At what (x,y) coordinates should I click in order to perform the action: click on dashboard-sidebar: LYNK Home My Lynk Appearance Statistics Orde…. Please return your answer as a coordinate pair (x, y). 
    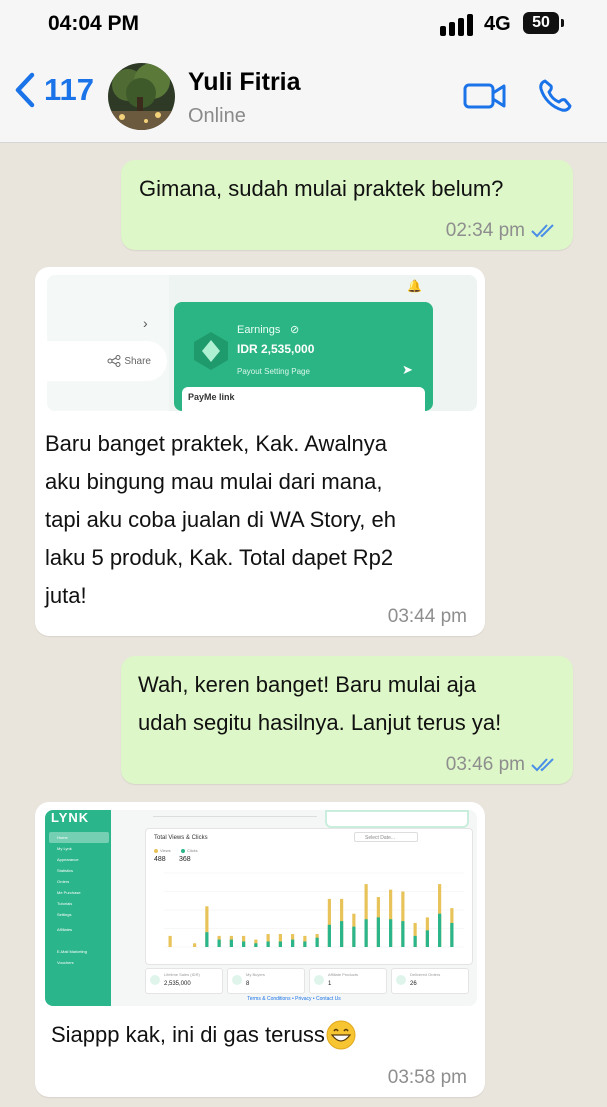
    Looking at the image, I should click on (78, 908).